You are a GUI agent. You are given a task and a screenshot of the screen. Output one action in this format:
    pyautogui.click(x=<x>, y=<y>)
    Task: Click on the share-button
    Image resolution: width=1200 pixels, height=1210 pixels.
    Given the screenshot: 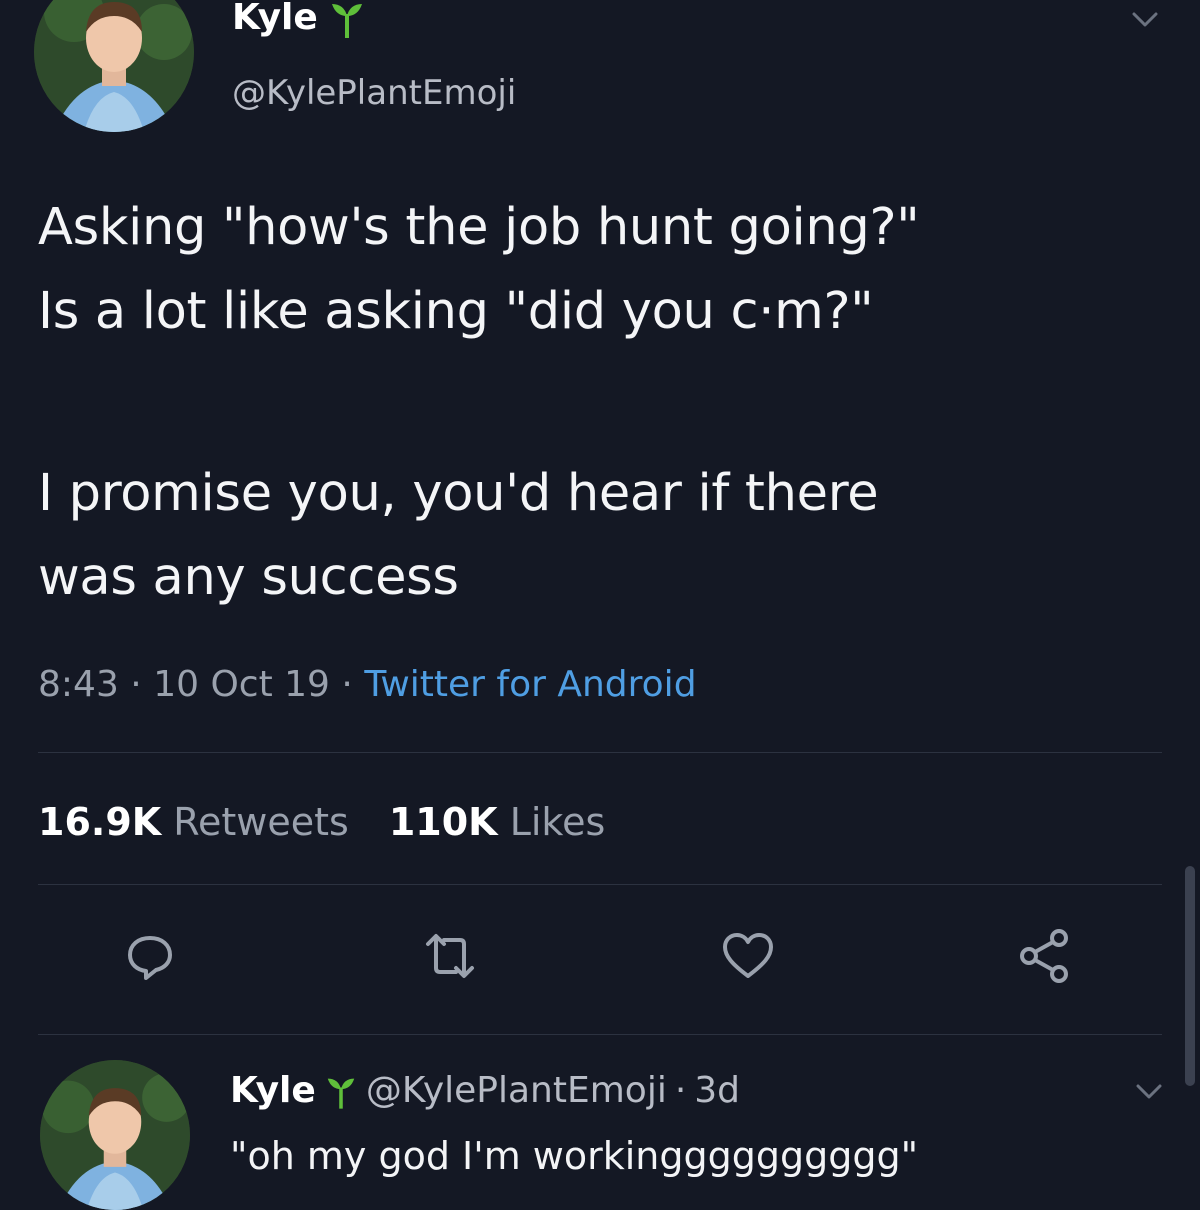 What is the action you would take?
    pyautogui.click(x=1045, y=956)
    